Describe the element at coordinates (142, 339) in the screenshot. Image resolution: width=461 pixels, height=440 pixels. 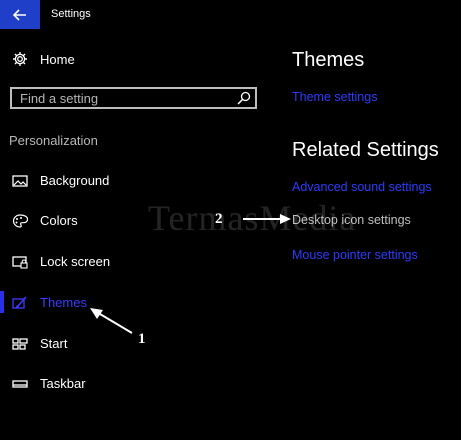
I see `annotation-step-1: 1` at that location.